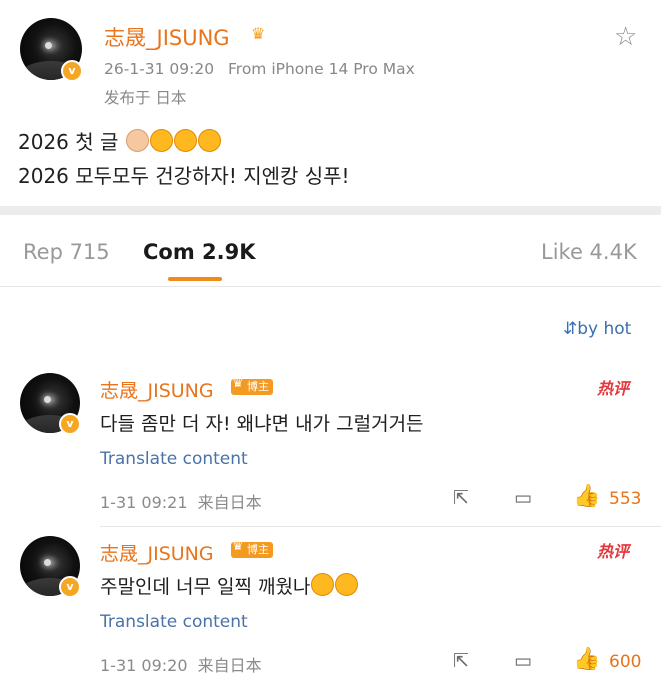  What do you see at coordinates (625, 499) in the screenshot?
I see `like-count: 553` at bounding box center [625, 499].